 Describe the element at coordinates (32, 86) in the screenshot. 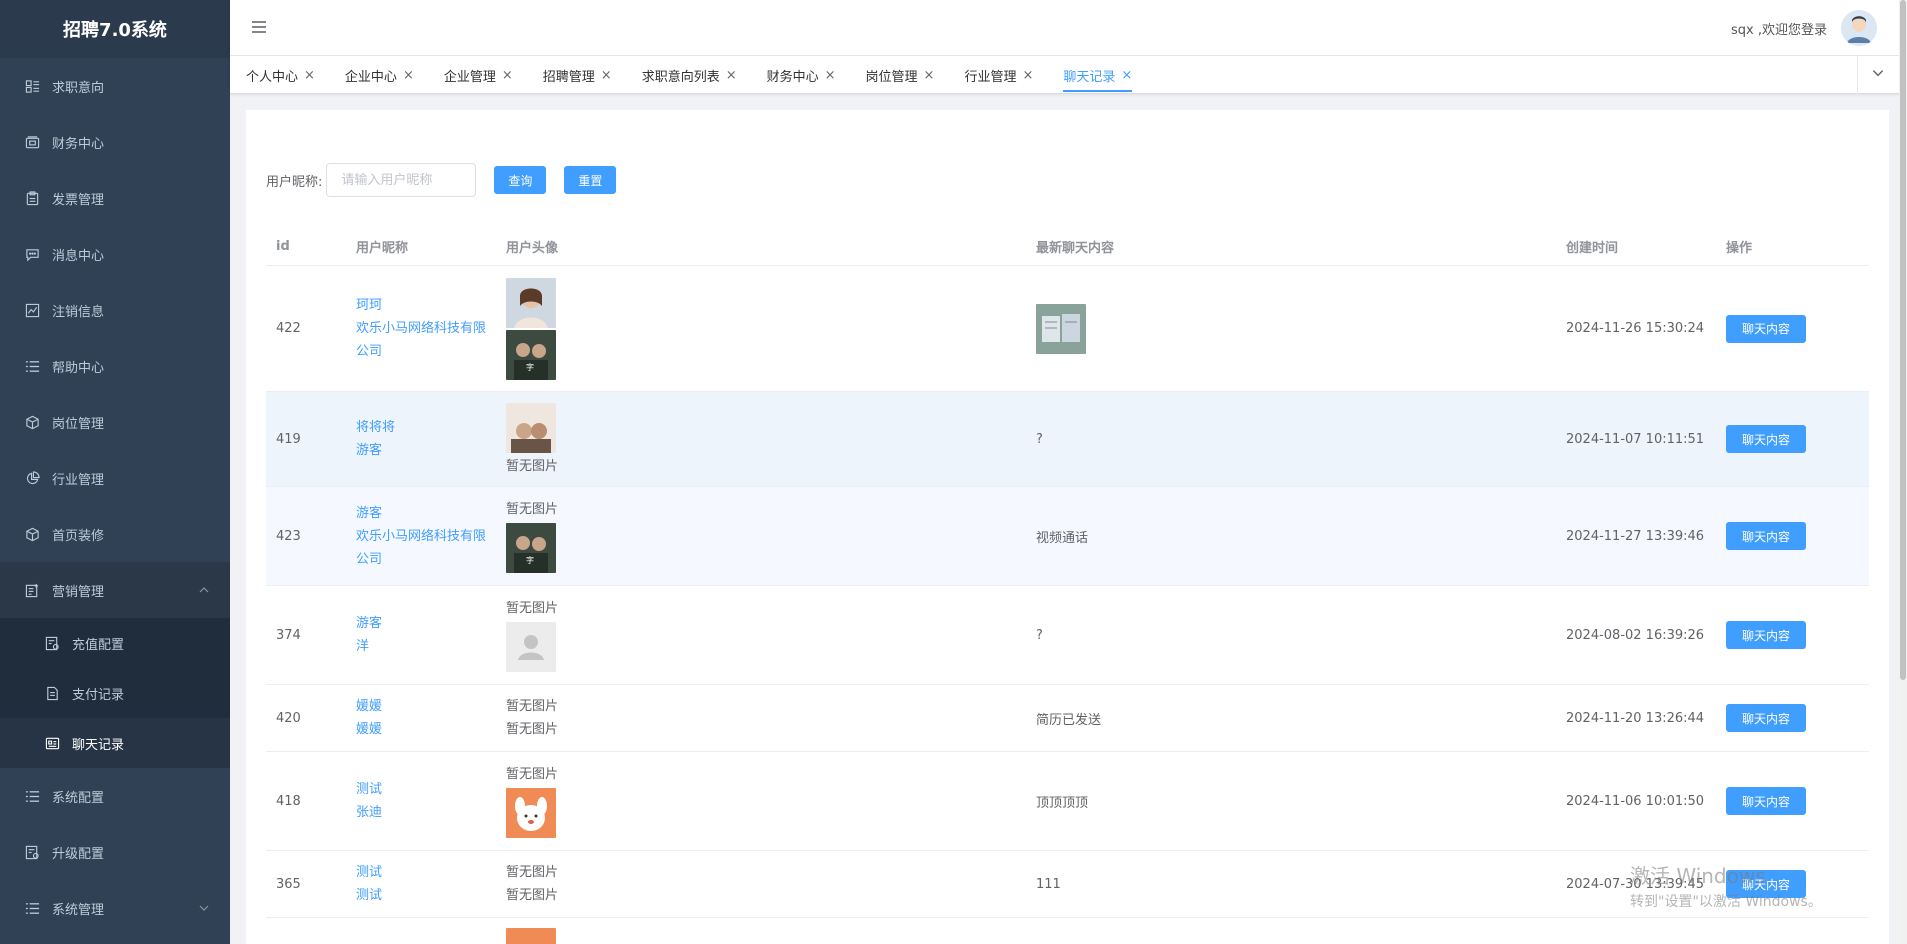

I see `list-icon` at that location.